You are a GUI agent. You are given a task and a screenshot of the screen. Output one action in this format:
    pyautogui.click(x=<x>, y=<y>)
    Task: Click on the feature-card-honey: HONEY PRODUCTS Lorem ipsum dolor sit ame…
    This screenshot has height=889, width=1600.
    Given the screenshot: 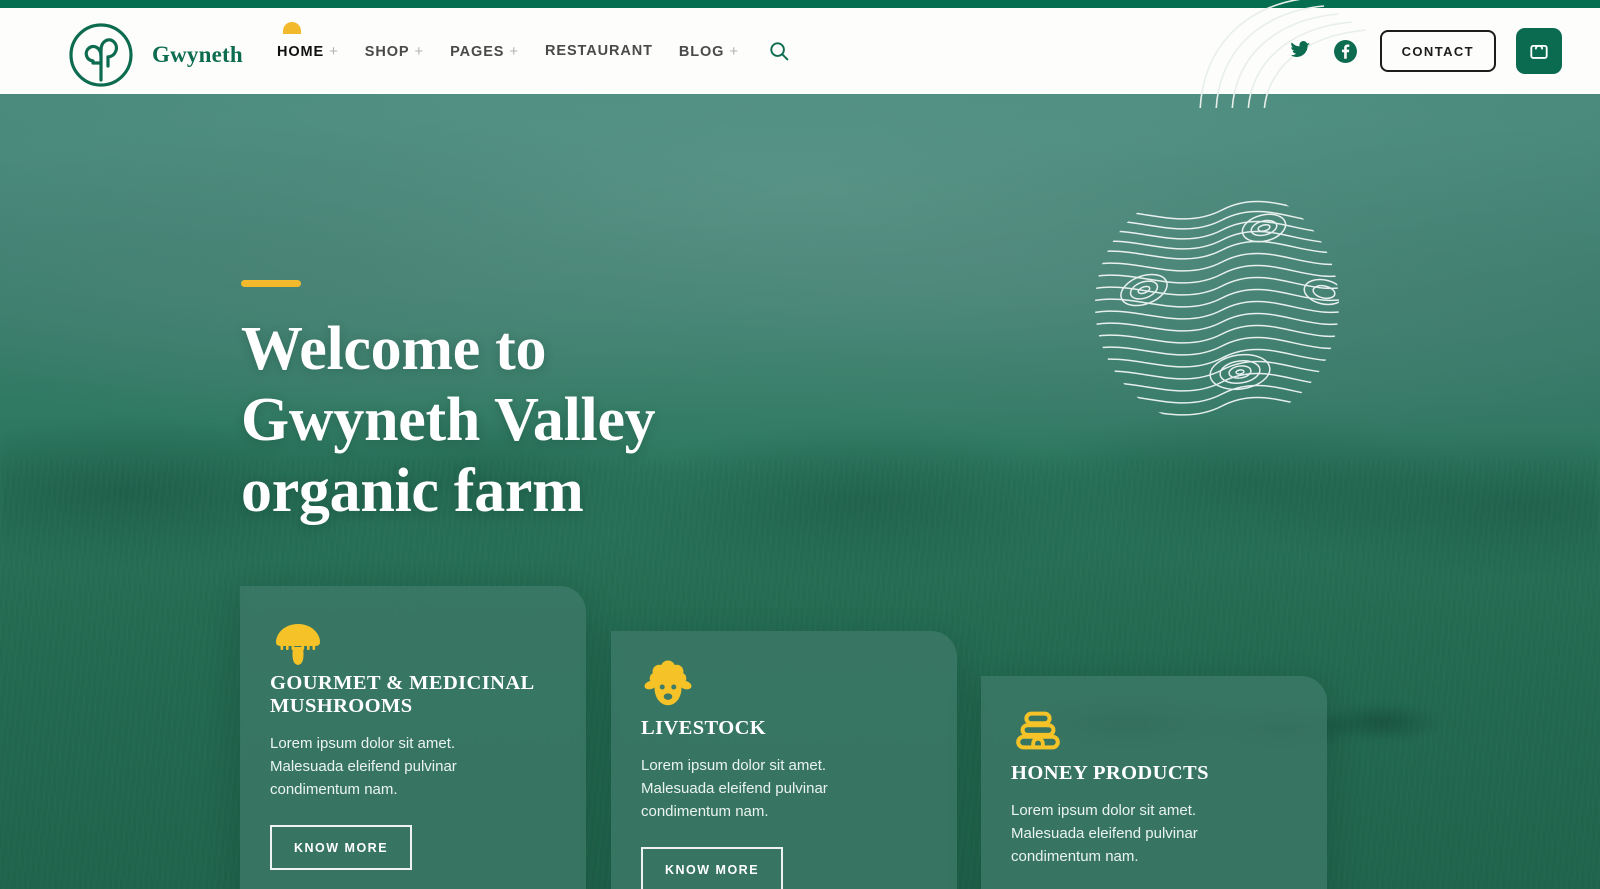 What is the action you would take?
    pyautogui.click(x=1154, y=782)
    